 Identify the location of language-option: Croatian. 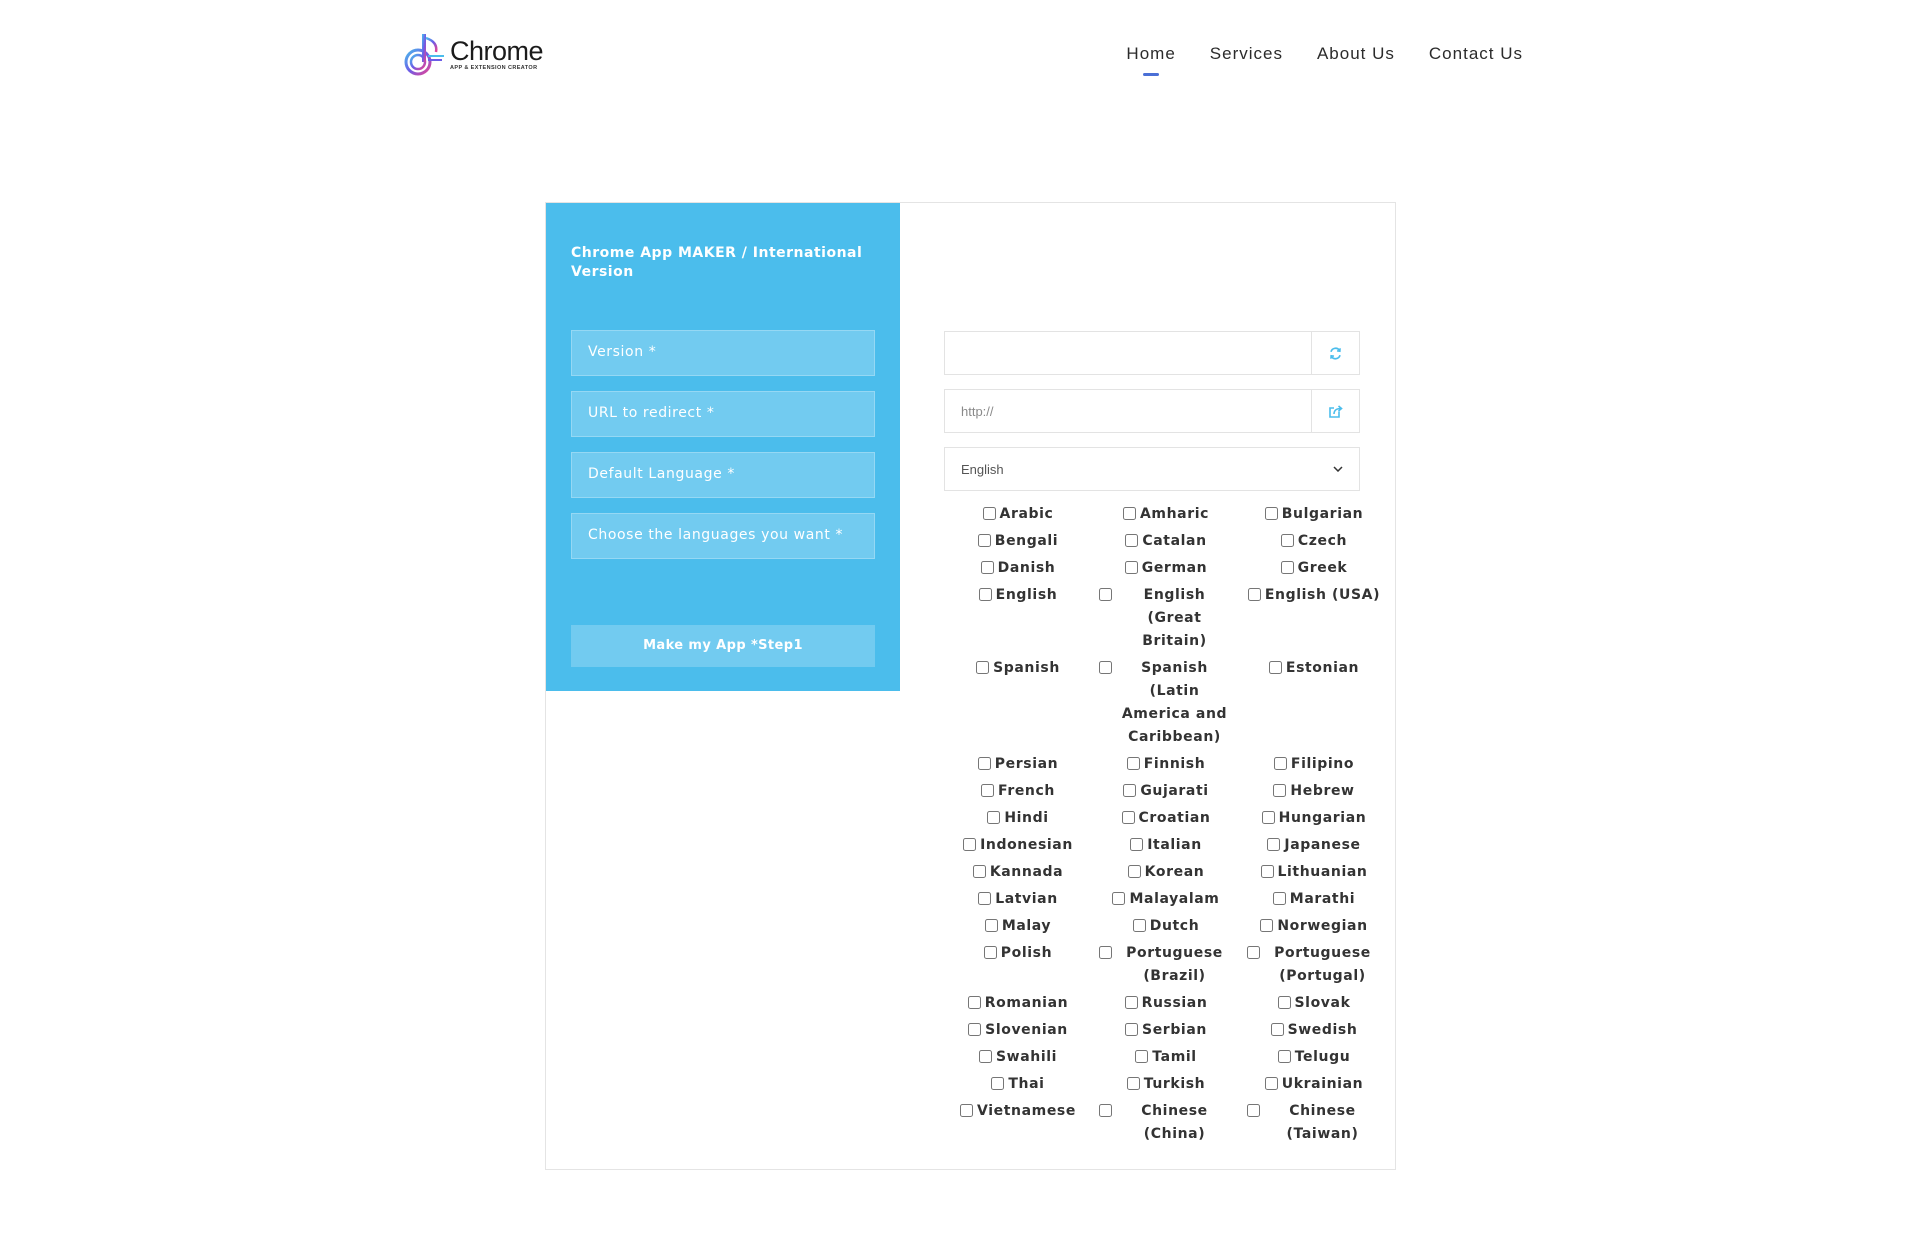
(1166, 818).